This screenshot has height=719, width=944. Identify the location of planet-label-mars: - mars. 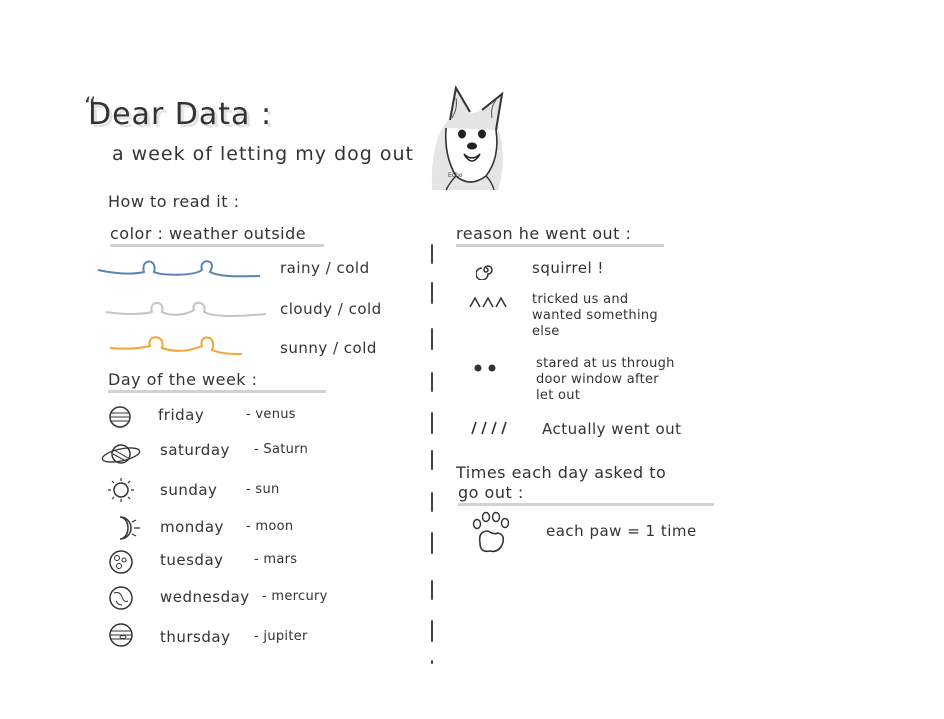
(276, 559).